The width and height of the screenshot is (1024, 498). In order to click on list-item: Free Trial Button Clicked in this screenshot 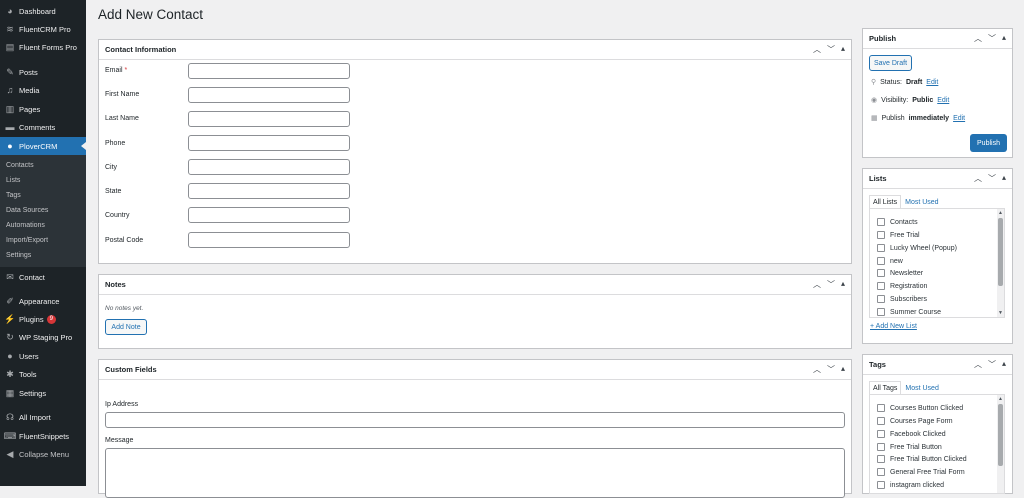, I will do `click(922, 459)`.